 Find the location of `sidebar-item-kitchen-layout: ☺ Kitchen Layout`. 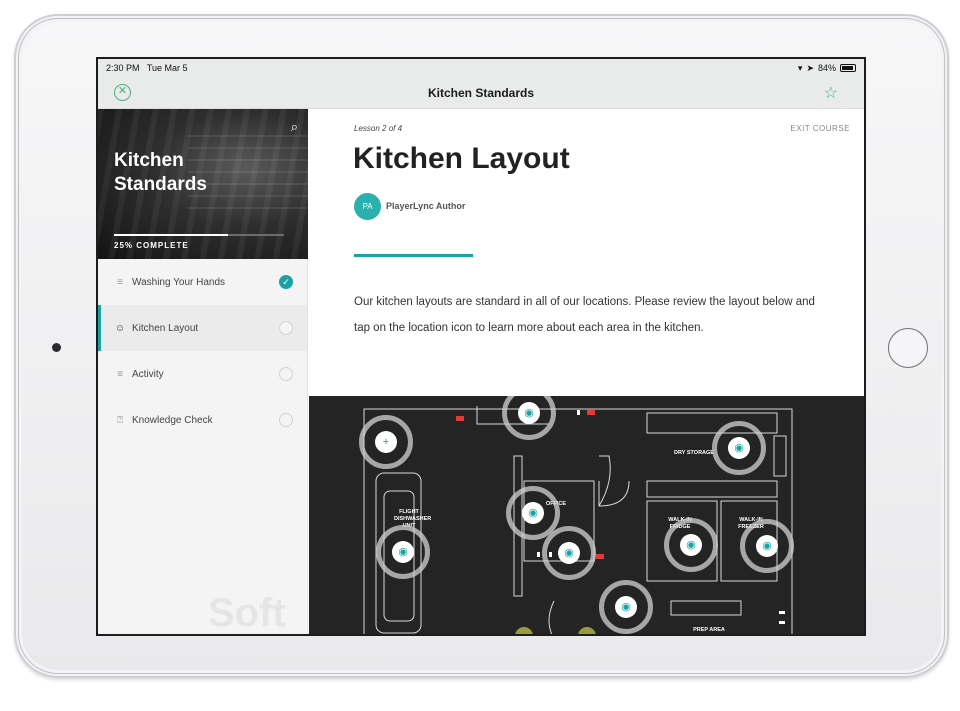

sidebar-item-kitchen-layout: ☺ Kitchen Layout is located at coordinates (202, 328).